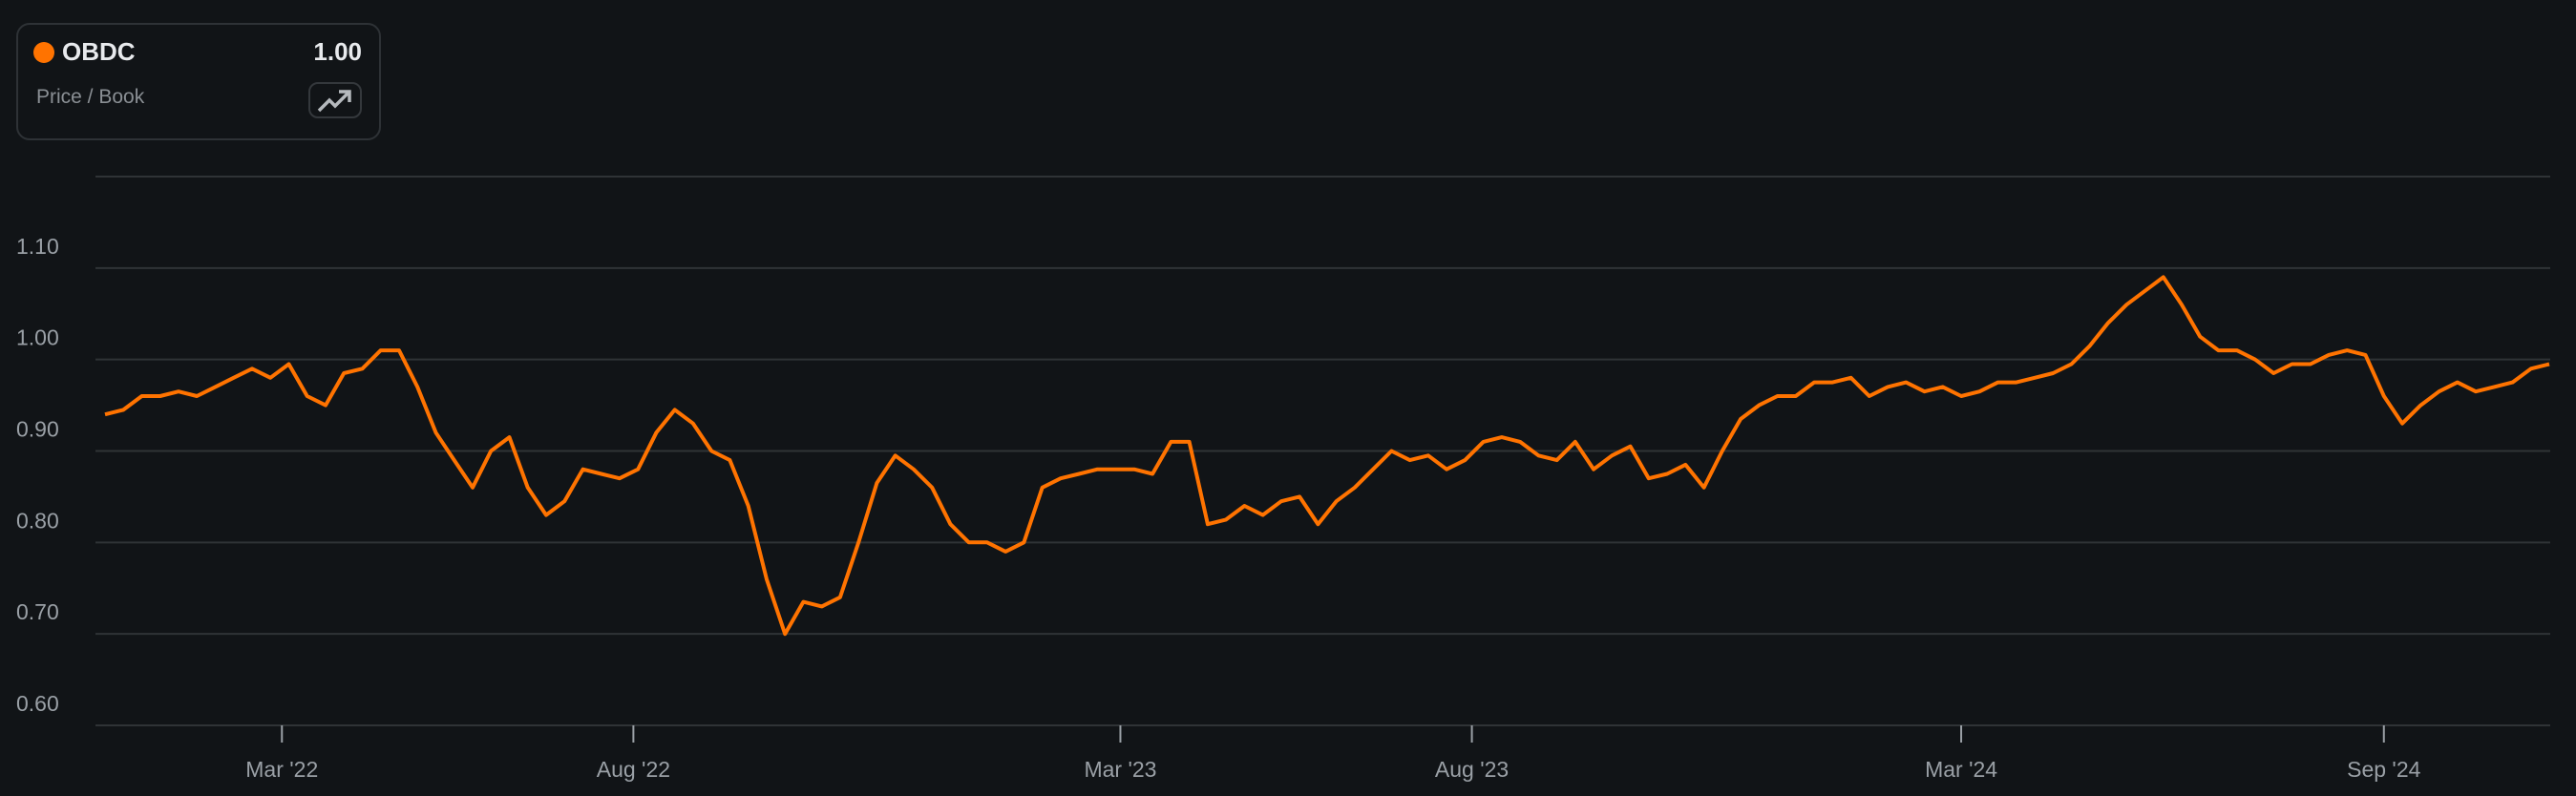 The image size is (2576, 796). What do you see at coordinates (37, 246) in the screenshot?
I see `y-tick-label: 1.10` at bounding box center [37, 246].